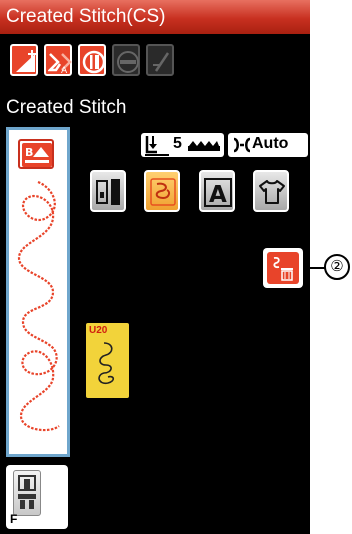 The image size is (352, 534). I want to click on thread-tension-icon, so click(242, 145).